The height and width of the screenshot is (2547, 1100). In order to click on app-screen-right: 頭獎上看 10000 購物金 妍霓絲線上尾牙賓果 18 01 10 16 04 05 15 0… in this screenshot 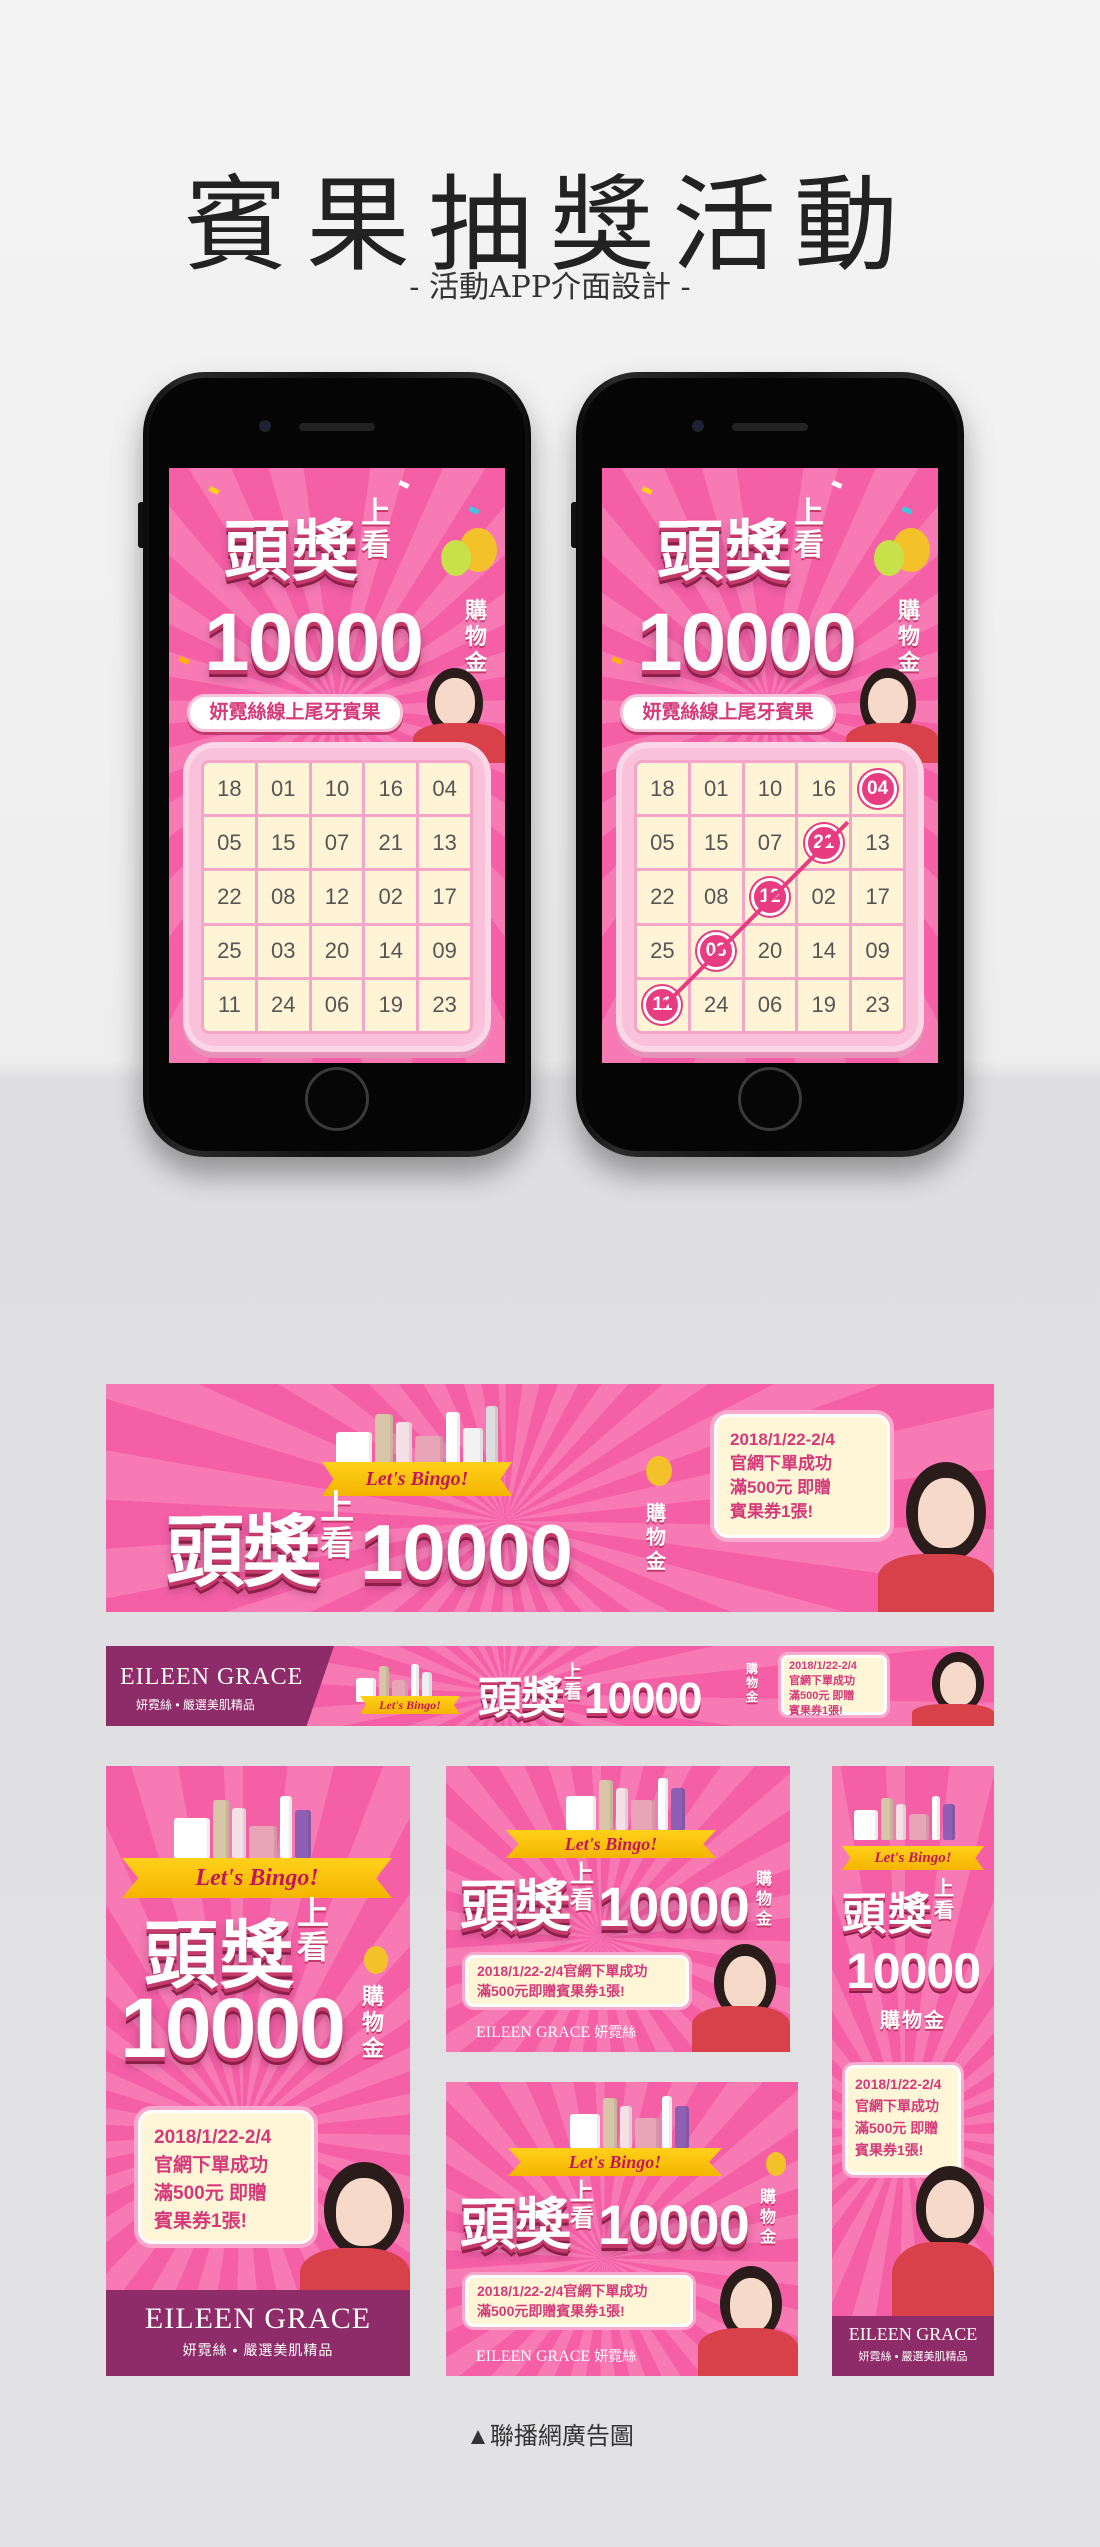, I will do `click(770, 765)`.